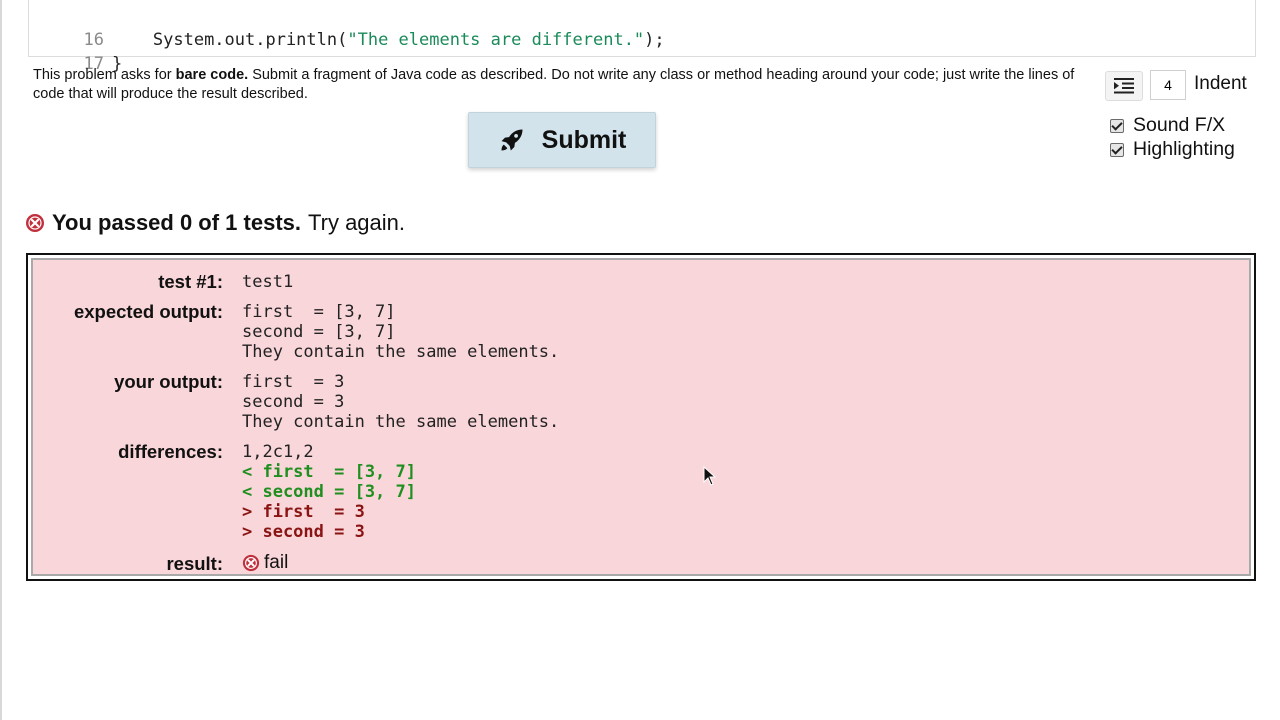 This screenshot has width=1280, height=720. I want to click on test-number-label: test #1:, so click(190, 281).